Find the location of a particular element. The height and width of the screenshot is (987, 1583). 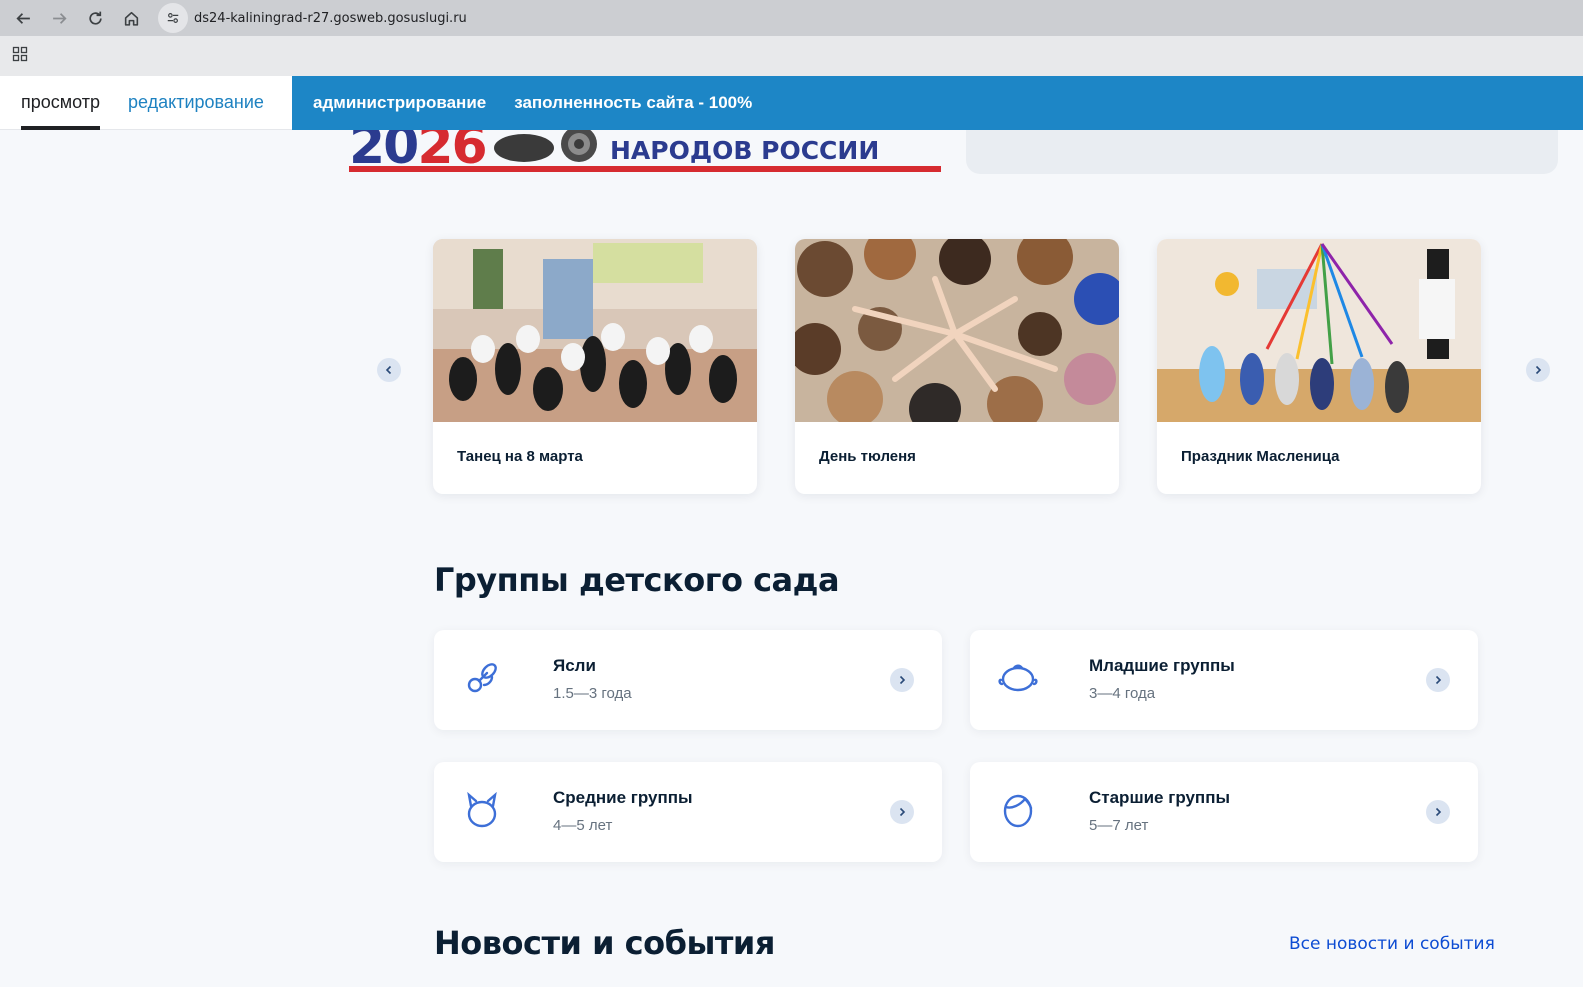

baby-face-icon is located at coordinates (1018, 678).